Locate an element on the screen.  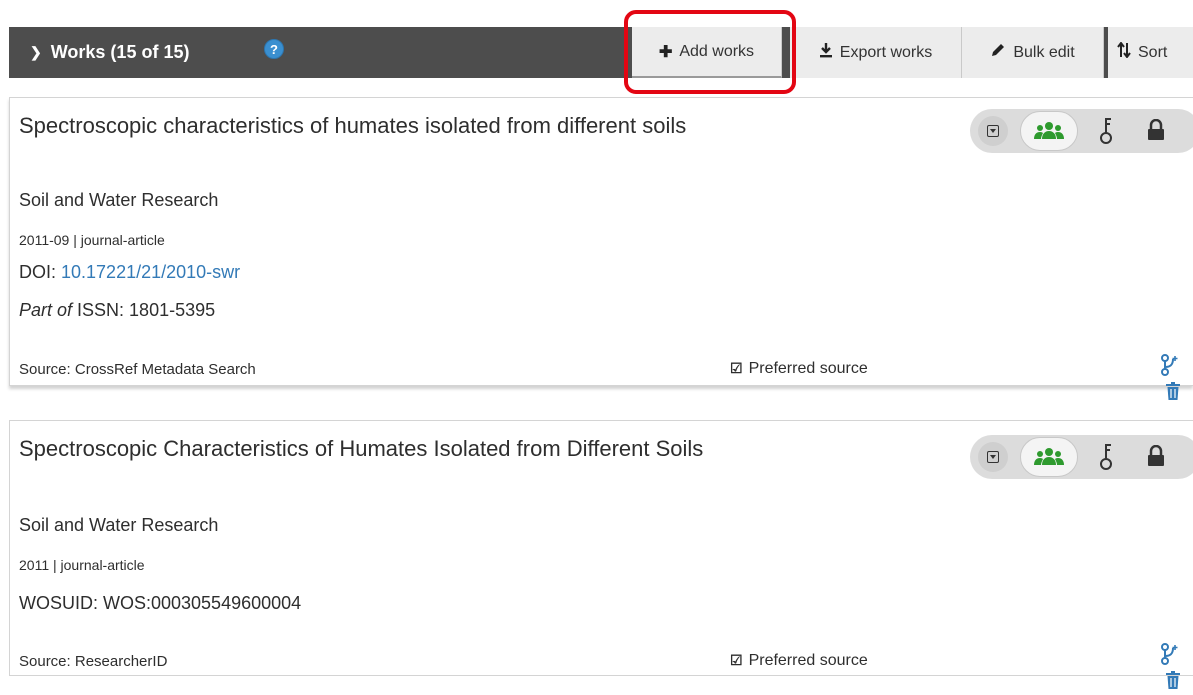
work-meta: 2011 | journal-article is located at coordinates (82, 565).